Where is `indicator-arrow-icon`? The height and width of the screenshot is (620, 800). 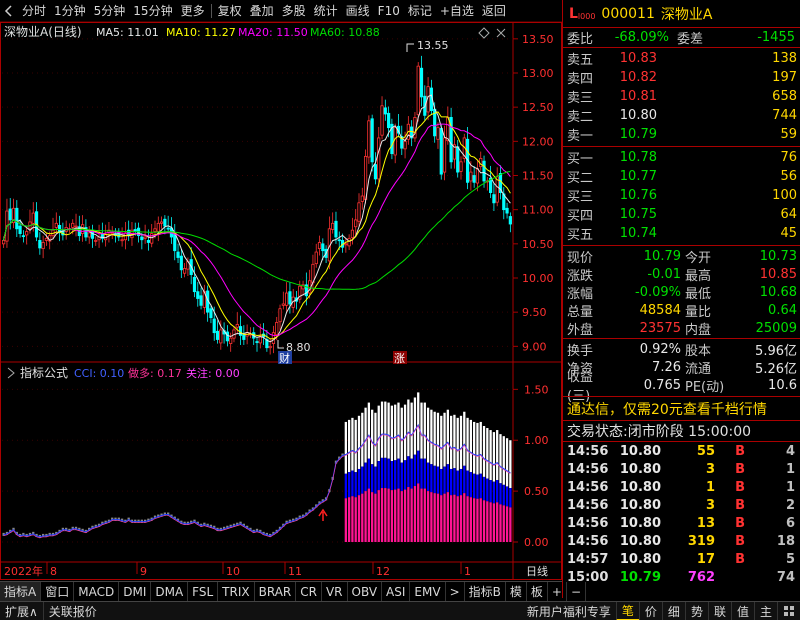 indicator-arrow-icon is located at coordinates (11, 373).